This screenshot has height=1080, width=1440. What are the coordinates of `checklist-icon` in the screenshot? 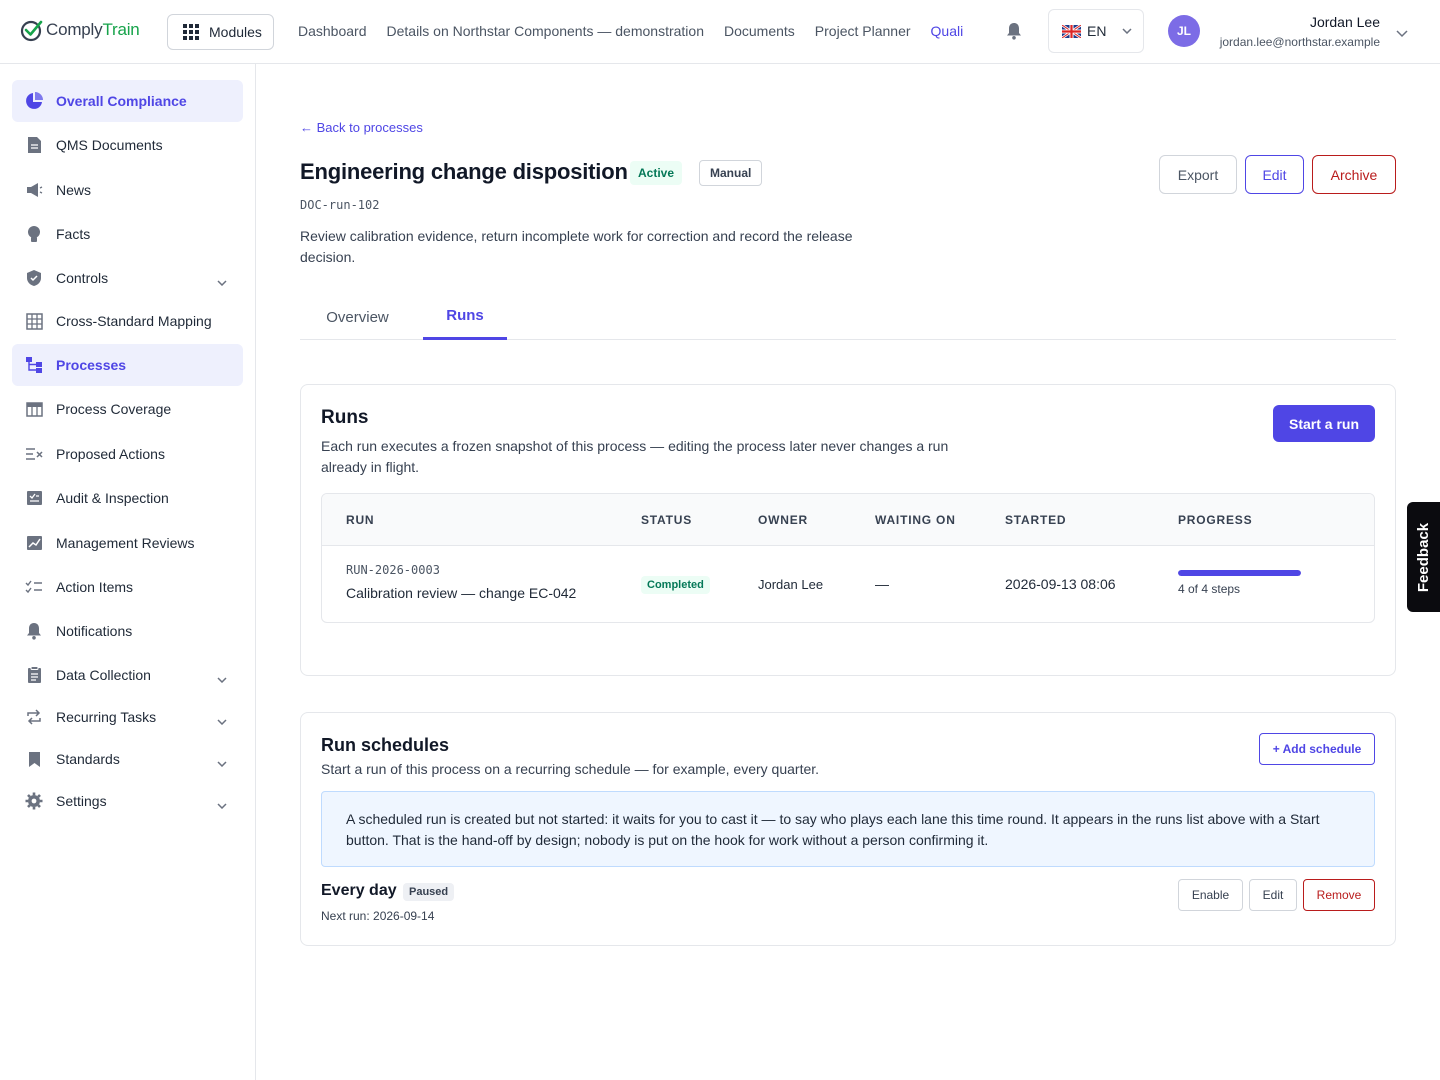 It's located at (34, 587).